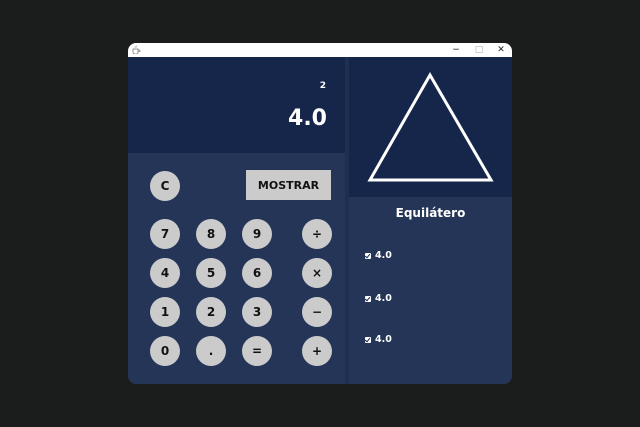 This screenshot has height=427, width=640. I want to click on show-button: MOSTRAR, so click(288, 185).